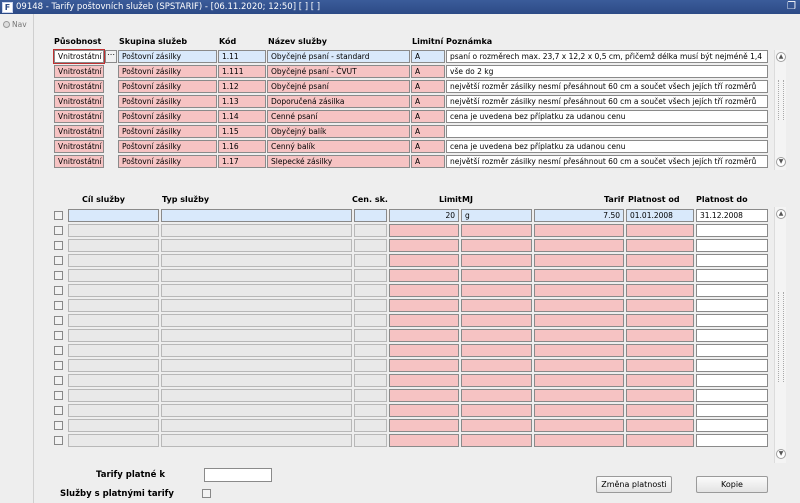 This screenshot has width=800, height=503. Describe the element at coordinates (780, 110) in the screenshot. I see `master-scrollbar: ▲ ▼` at that location.